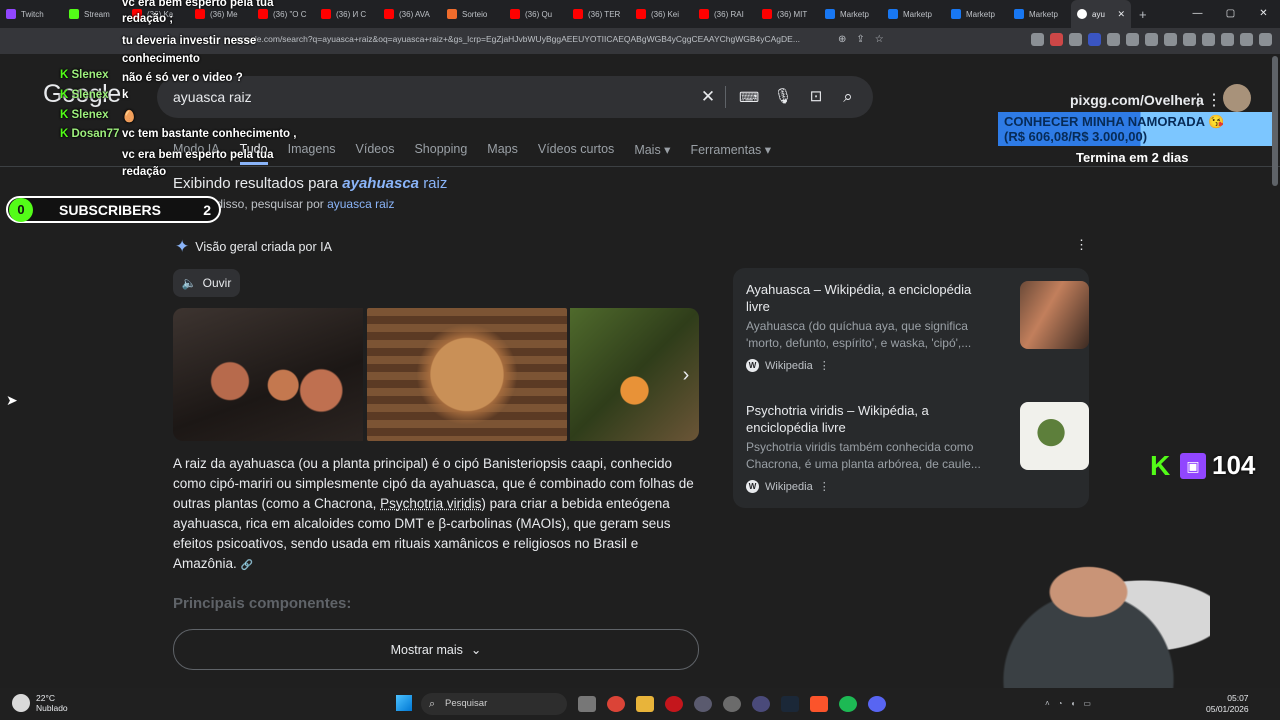 This screenshot has width=1280, height=720. What do you see at coordinates (40, 703) in the screenshot?
I see `weather-widget: 22°C Nublado` at bounding box center [40, 703].